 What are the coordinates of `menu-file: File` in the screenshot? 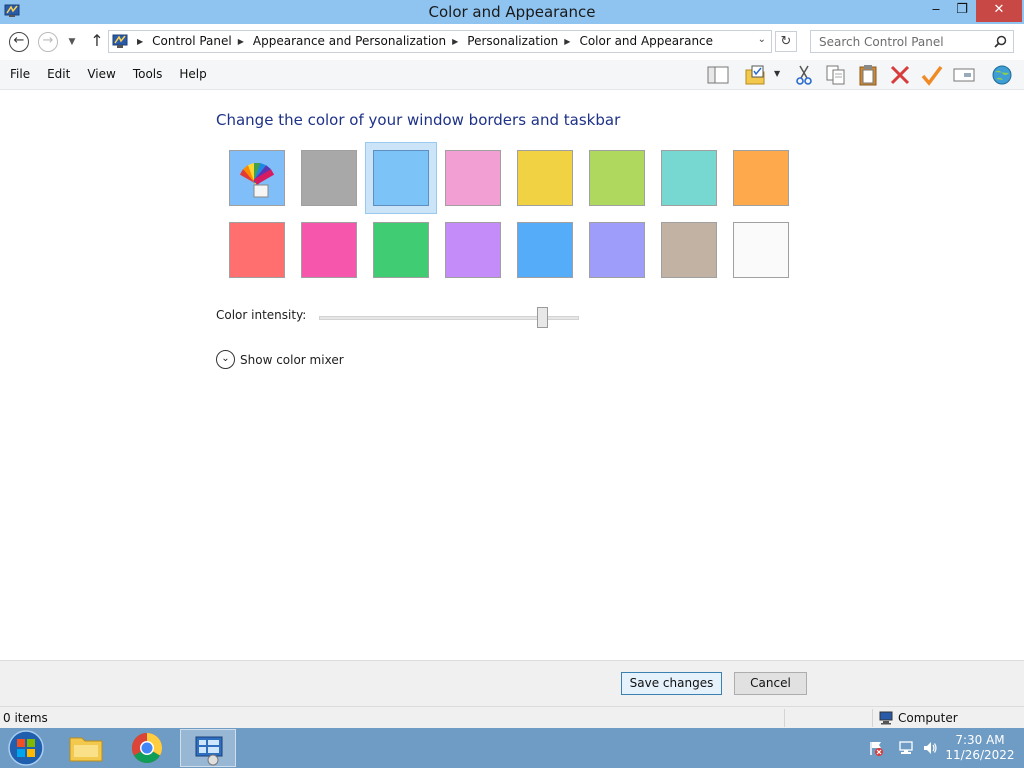 It's located at (20, 74).